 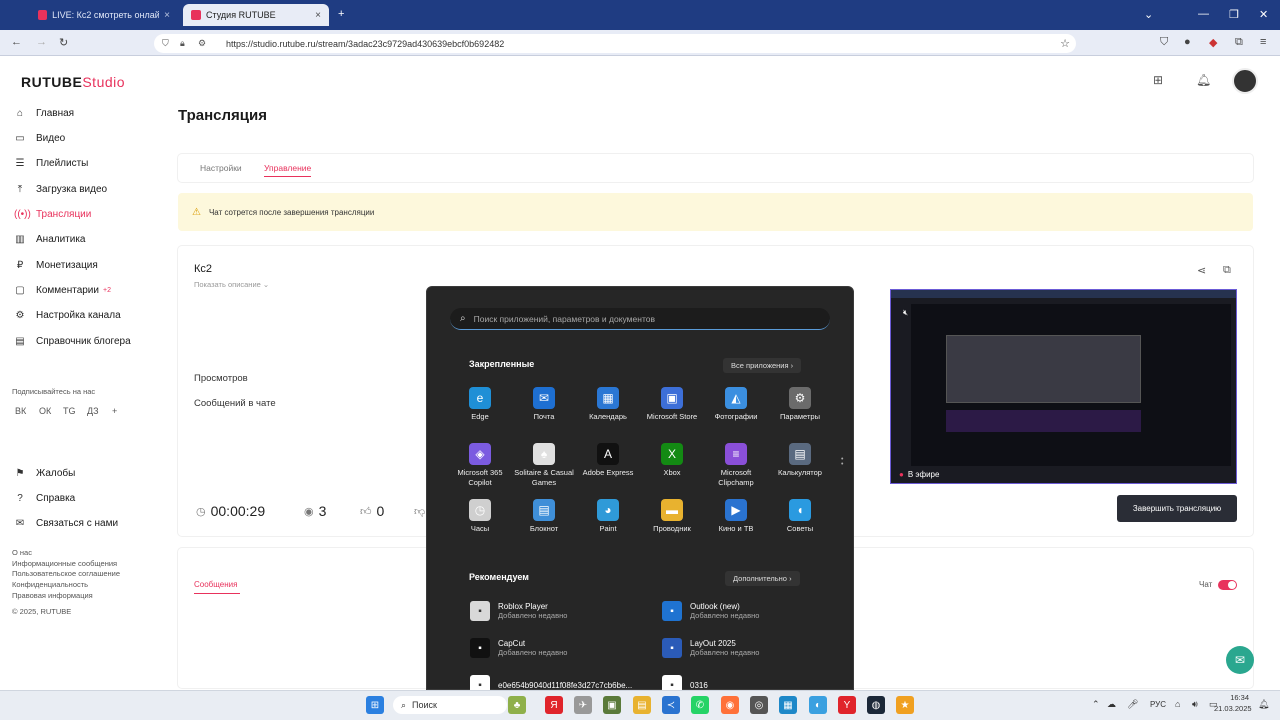 I want to click on tab-settings: Настройки, so click(x=221, y=168).